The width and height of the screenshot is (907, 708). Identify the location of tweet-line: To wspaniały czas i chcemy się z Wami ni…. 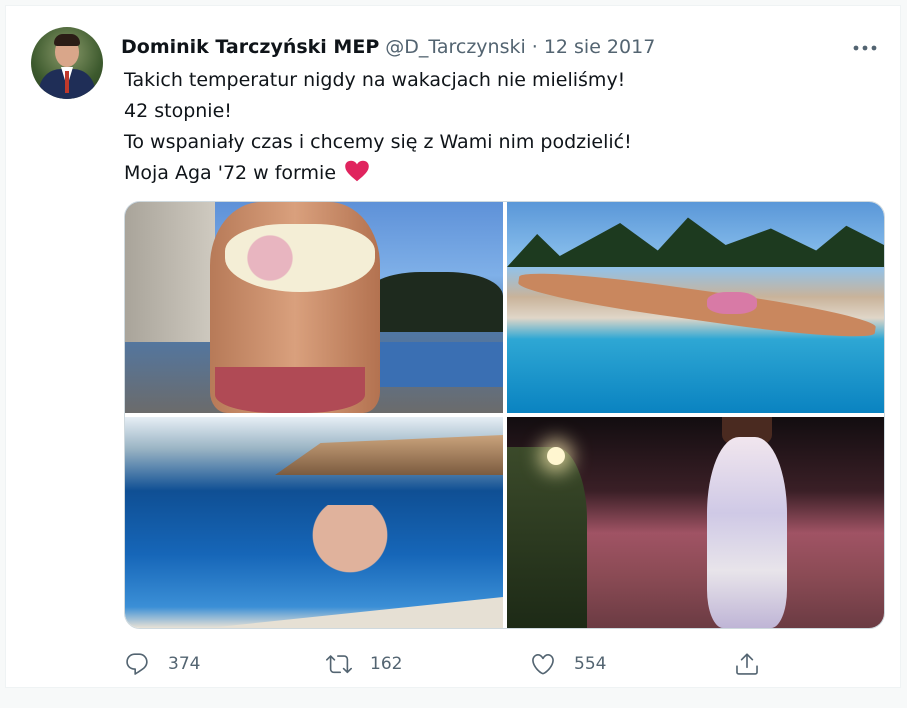
(378, 142).